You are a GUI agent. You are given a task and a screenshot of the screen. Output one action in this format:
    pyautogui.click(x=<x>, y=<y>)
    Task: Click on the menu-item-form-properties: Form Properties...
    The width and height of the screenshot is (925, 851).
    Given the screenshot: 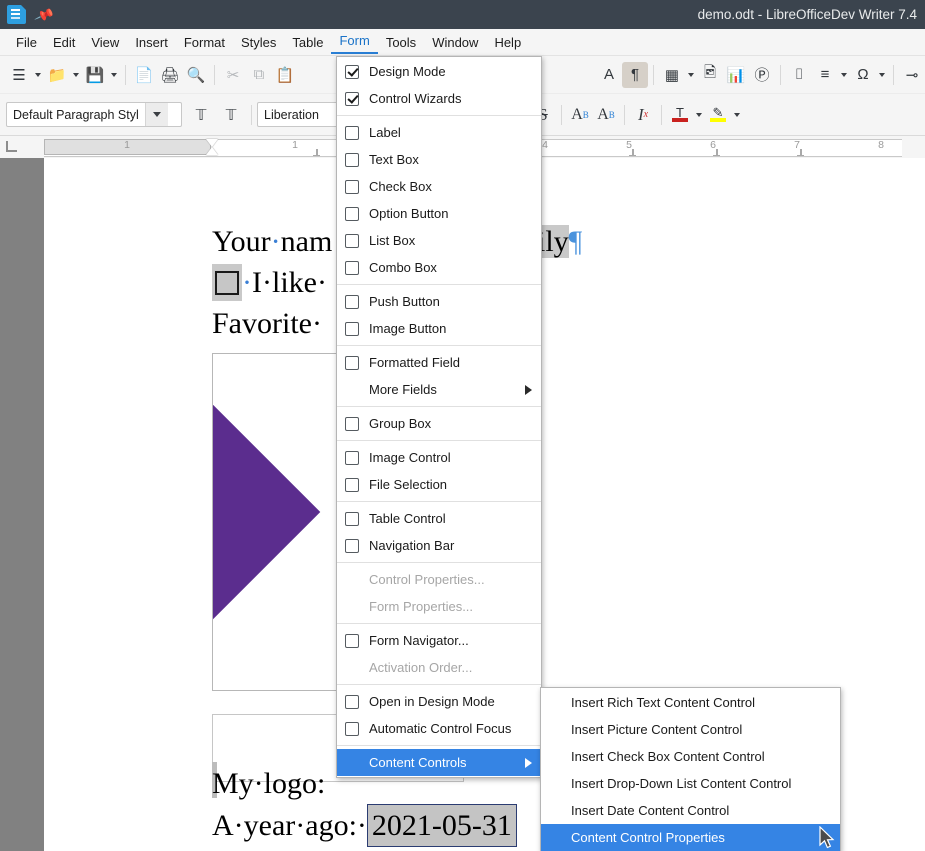 What is the action you would take?
    pyautogui.click(x=439, y=606)
    